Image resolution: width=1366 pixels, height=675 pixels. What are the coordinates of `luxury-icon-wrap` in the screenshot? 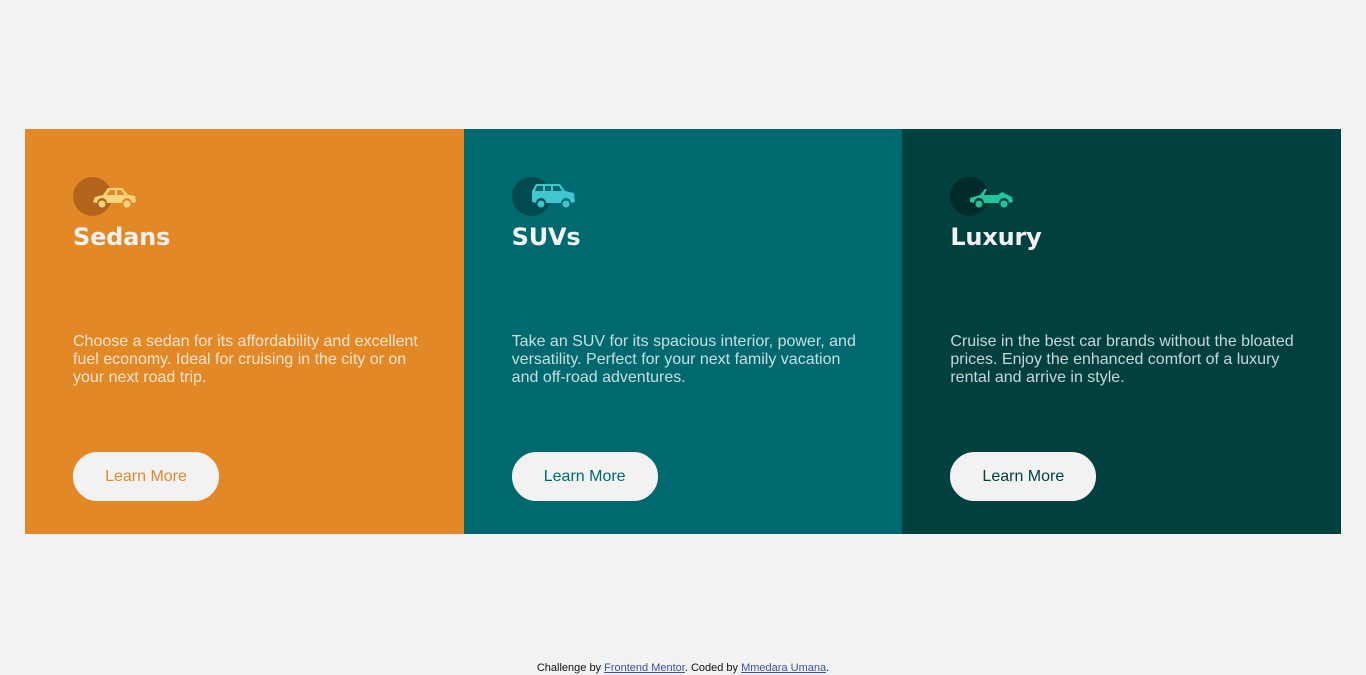 It's located at (985, 197).